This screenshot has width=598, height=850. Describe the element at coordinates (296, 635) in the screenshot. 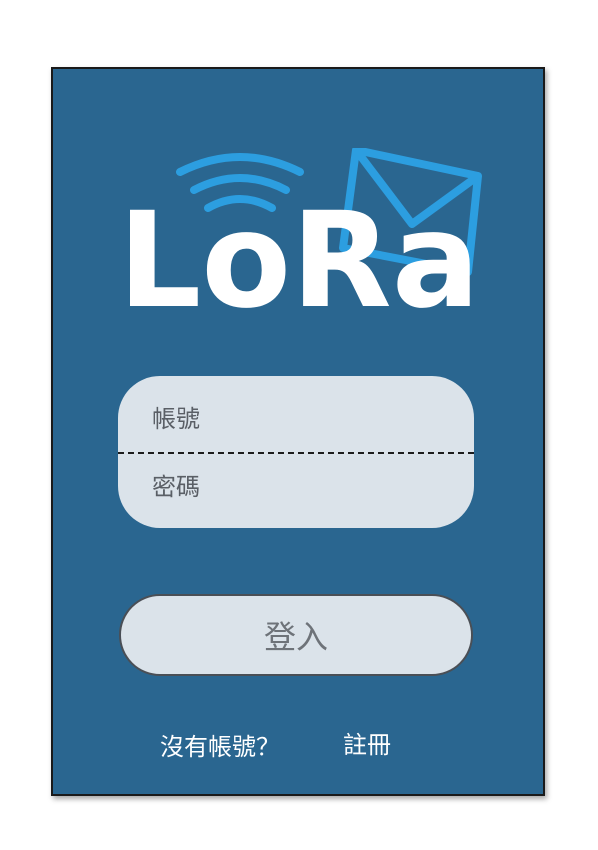

I see `login-button: 登入` at that location.